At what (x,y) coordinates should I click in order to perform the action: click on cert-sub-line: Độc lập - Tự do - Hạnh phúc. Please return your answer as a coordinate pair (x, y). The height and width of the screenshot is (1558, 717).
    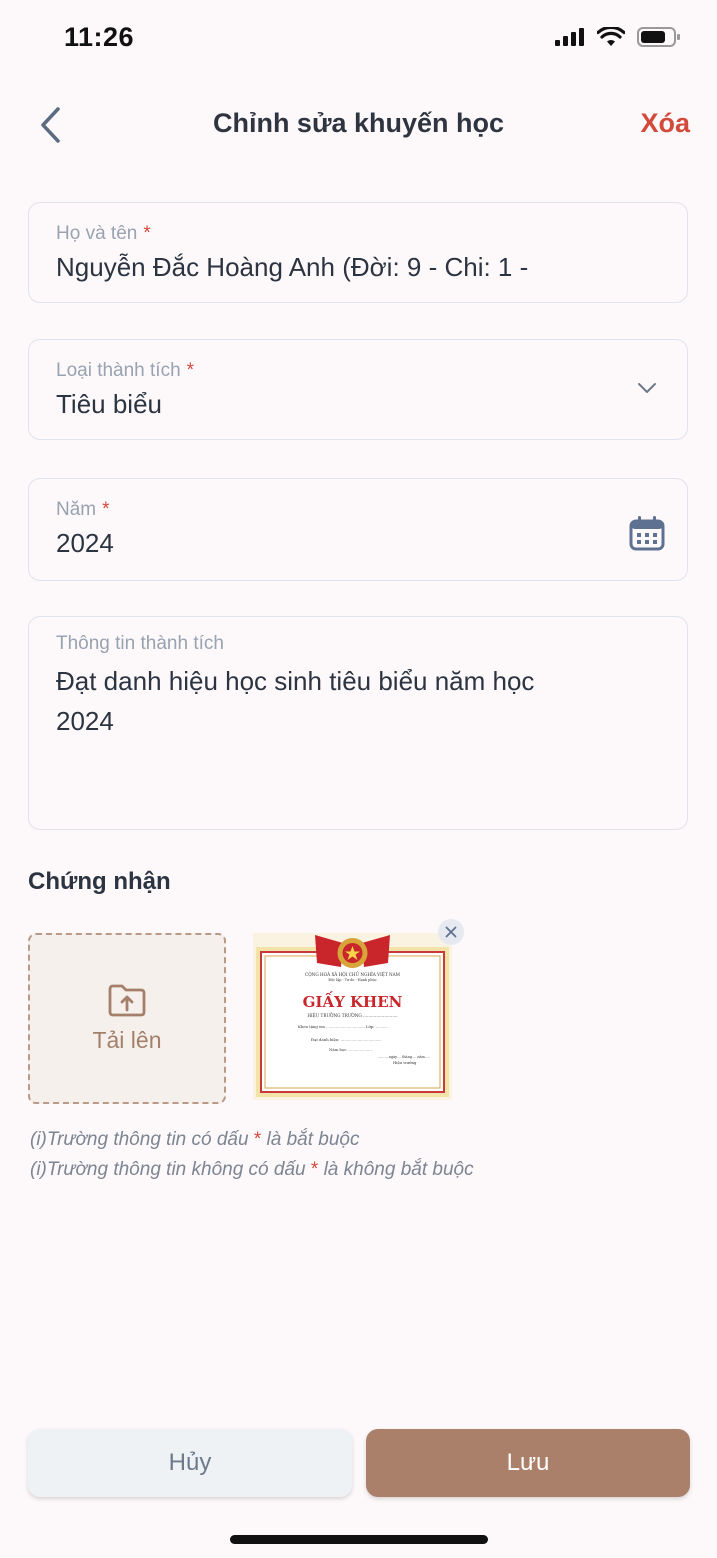
    Looking at the image, I should click on (352, 979).